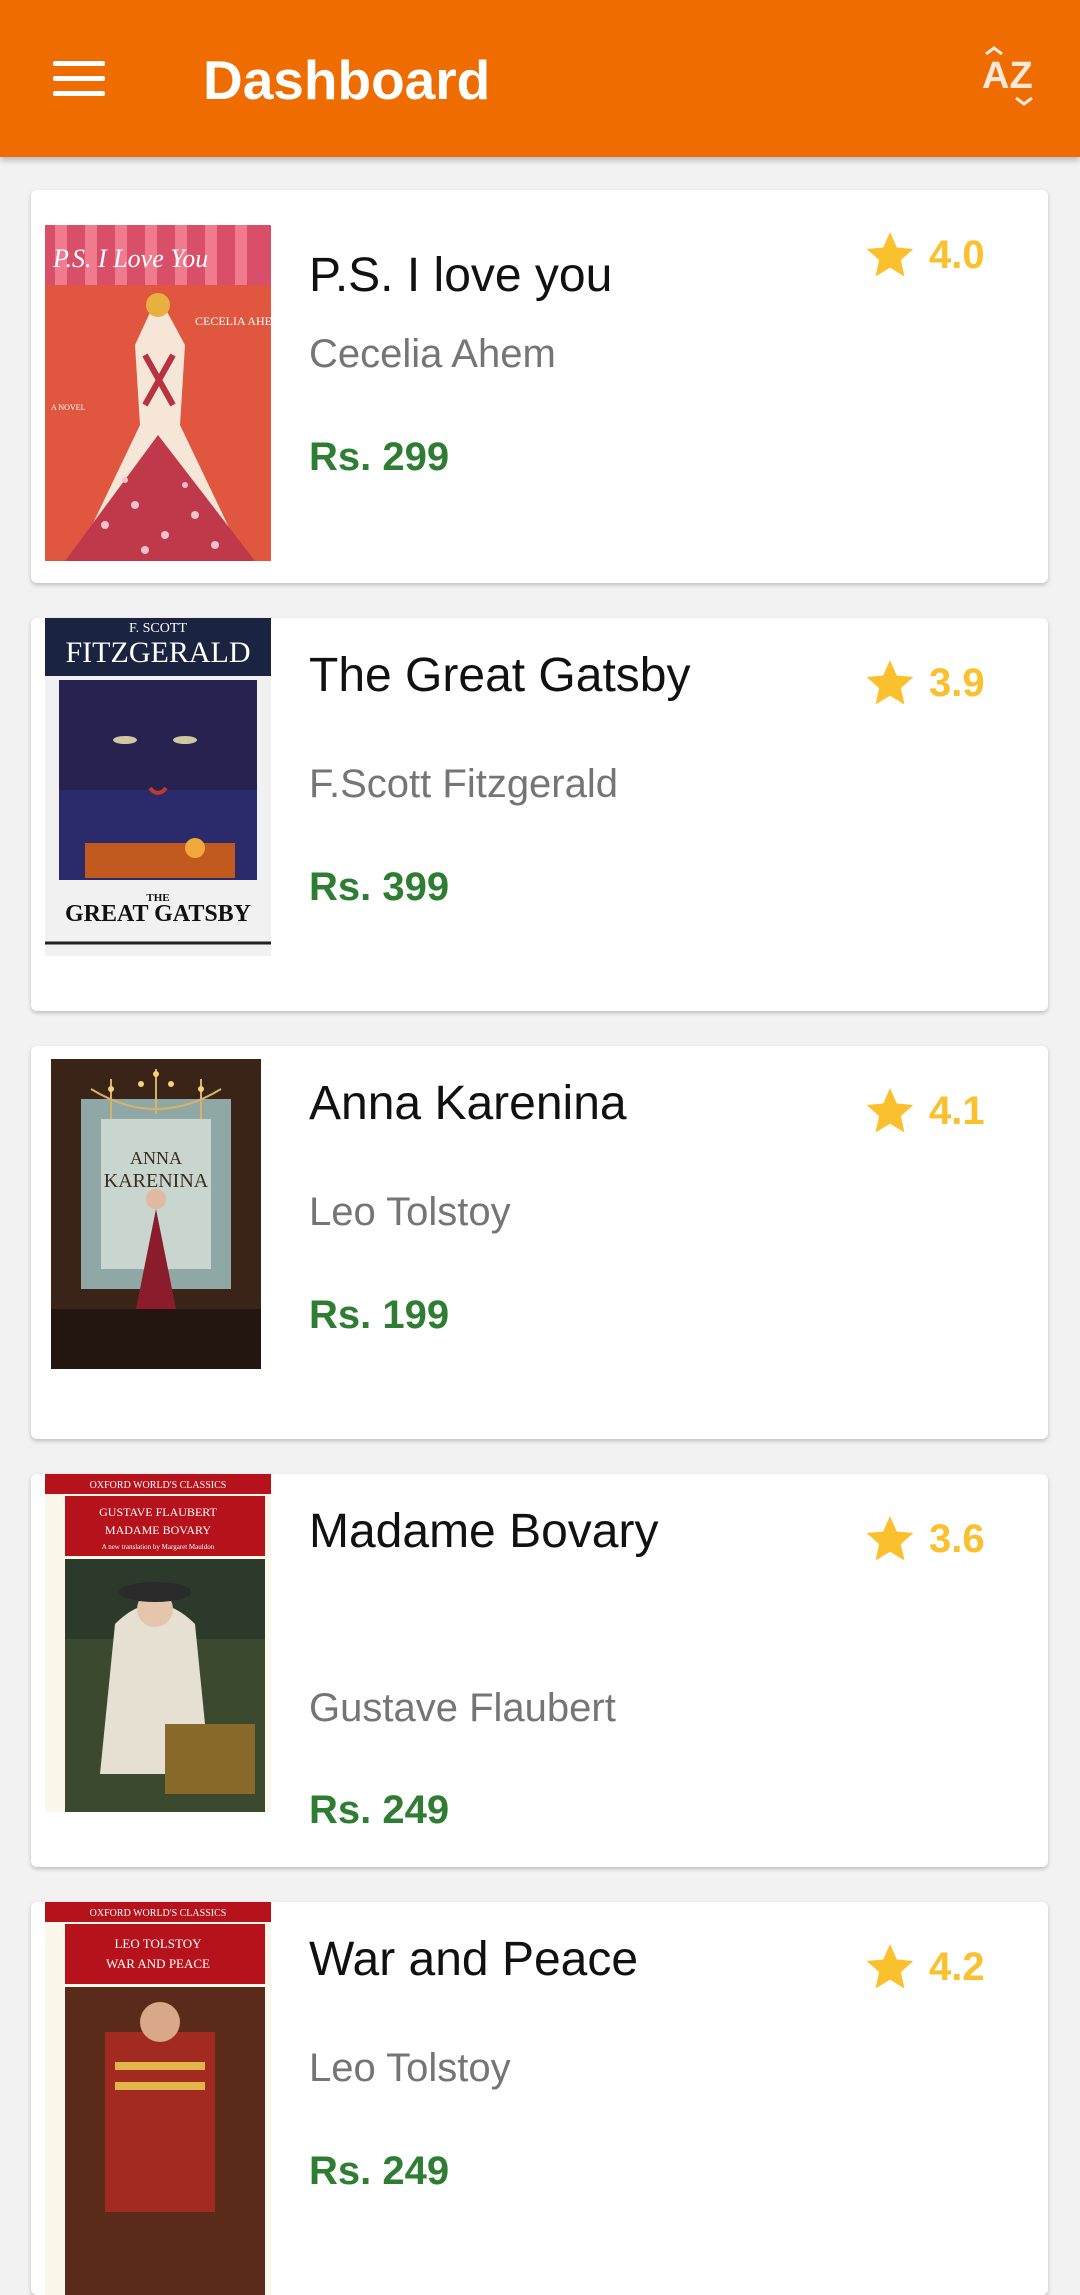 The image size is (1080, 2295). What do you see at coordinates (474, 1959) in the screenshot?
I see `book-title: War and Peace` at bounding box center [474, 1959].